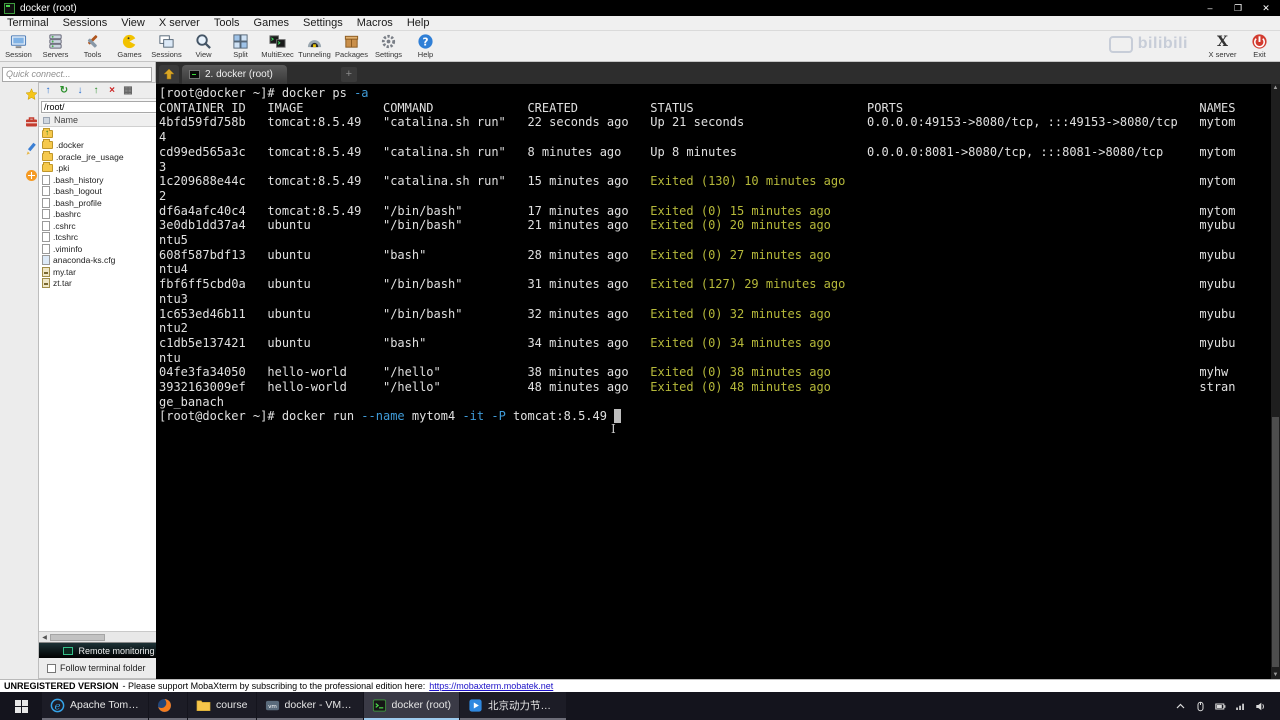 The height and width of the screenshot is (720, 1280). What do you see at coordinates (1222, 45) in the screenshot?
I see `toolbar-x-server-button: XX server` at bounding box center [1222, 45].